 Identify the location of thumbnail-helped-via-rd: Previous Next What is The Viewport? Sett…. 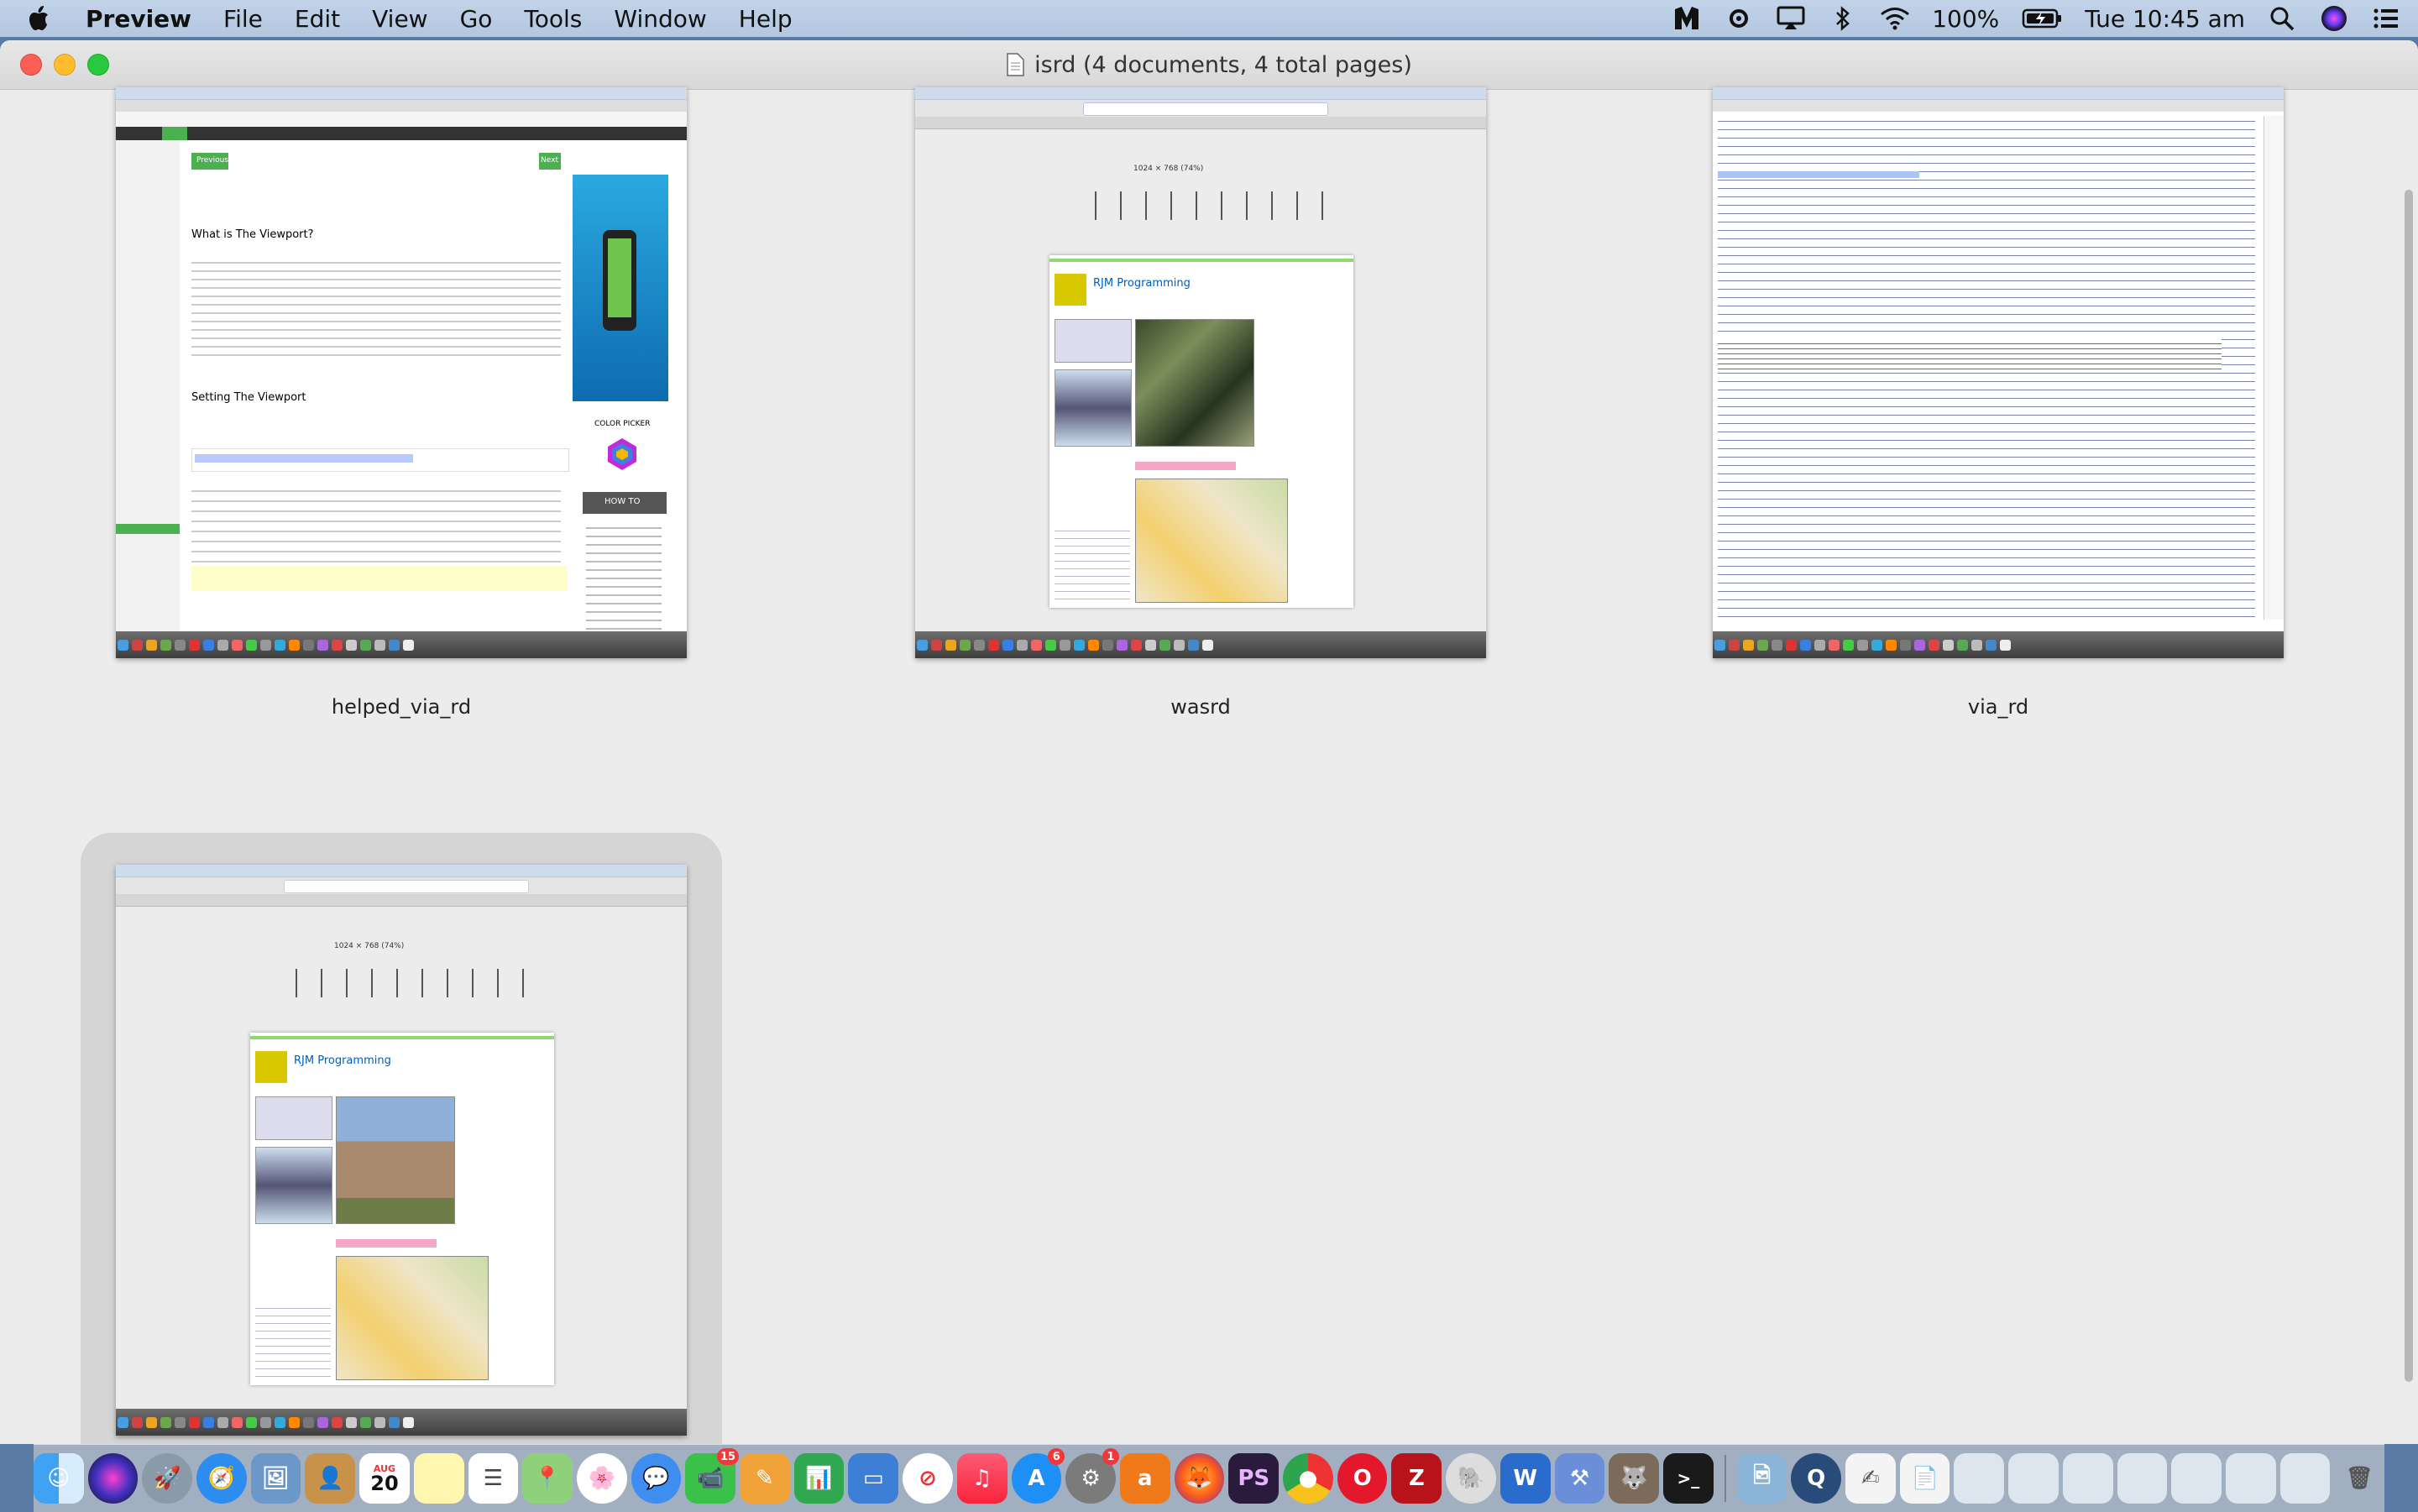
(401, 403).